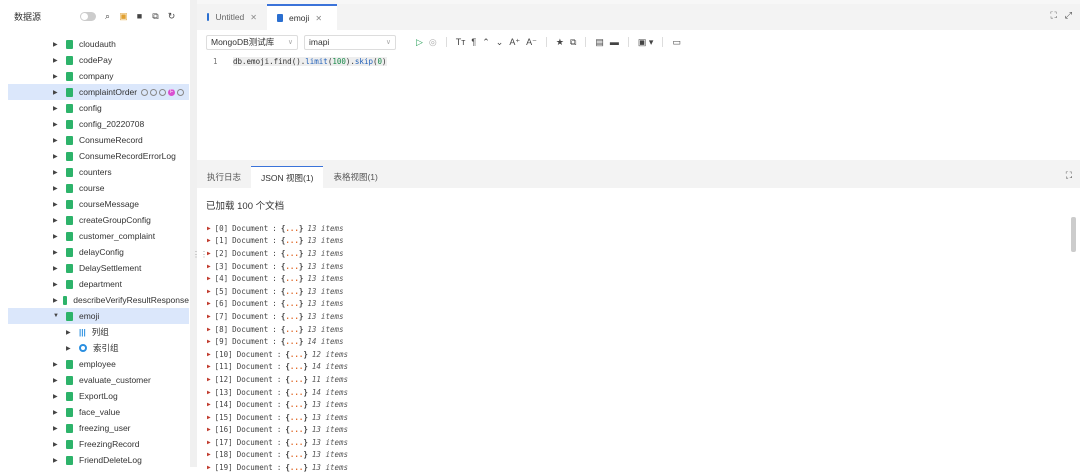 Image resolution: width=1080 pixels, height=474 pixels. What do you see at coordinates (98, 60) in the screenshot?
I see `tree-item: ▶ codePay` at bounding box center [98, 60].